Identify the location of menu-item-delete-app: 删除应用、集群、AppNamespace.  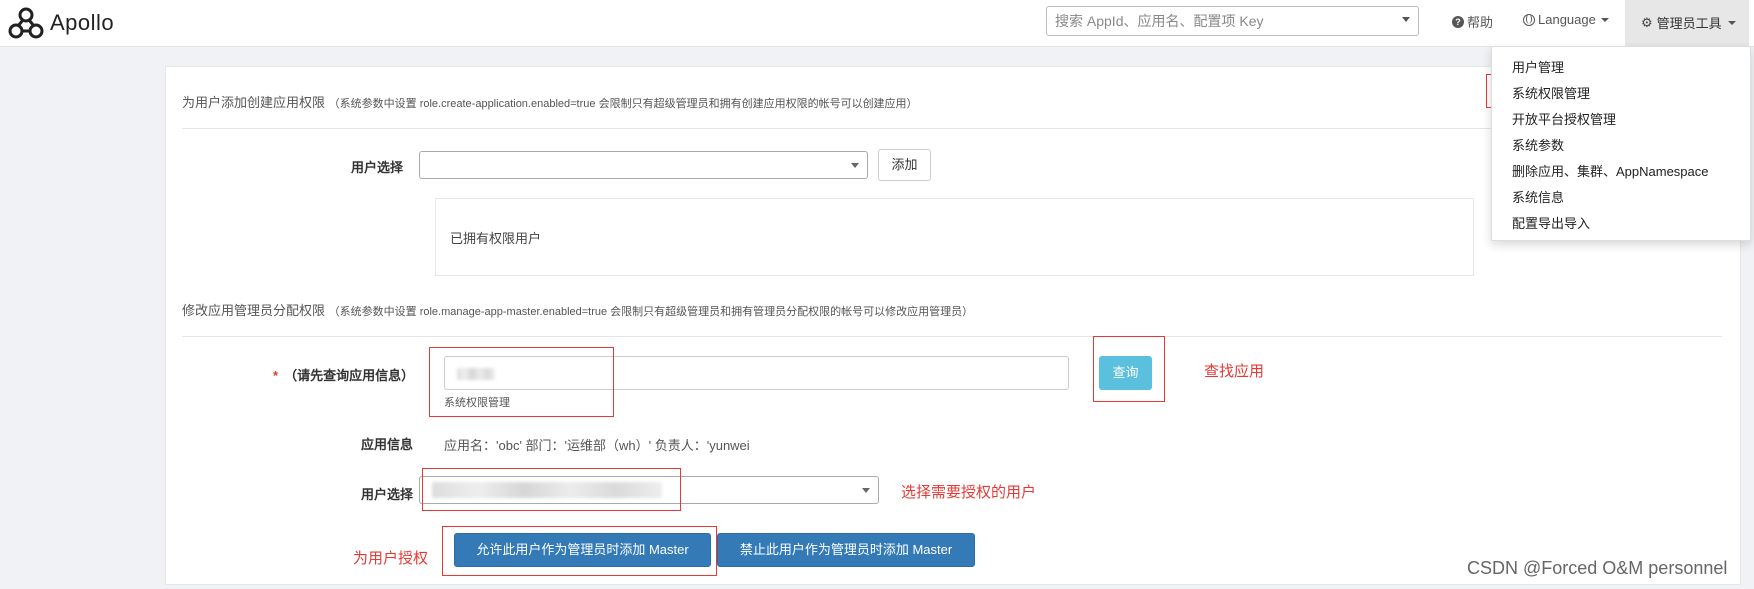
(1610, 170).